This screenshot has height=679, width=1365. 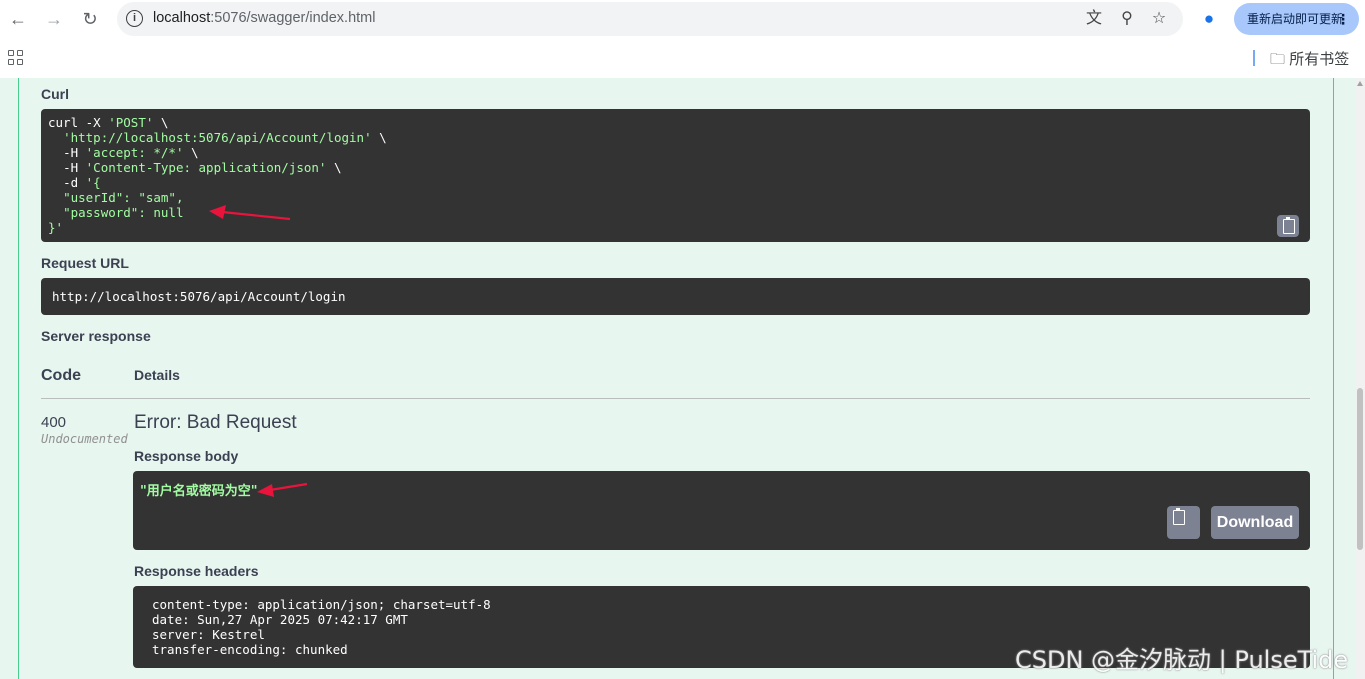 What do you see at coordinates (206, 167) in the screenshot?
I see `curl-content-type-header: 'Content-Type: application/json'` at bounding box center [206, 167].